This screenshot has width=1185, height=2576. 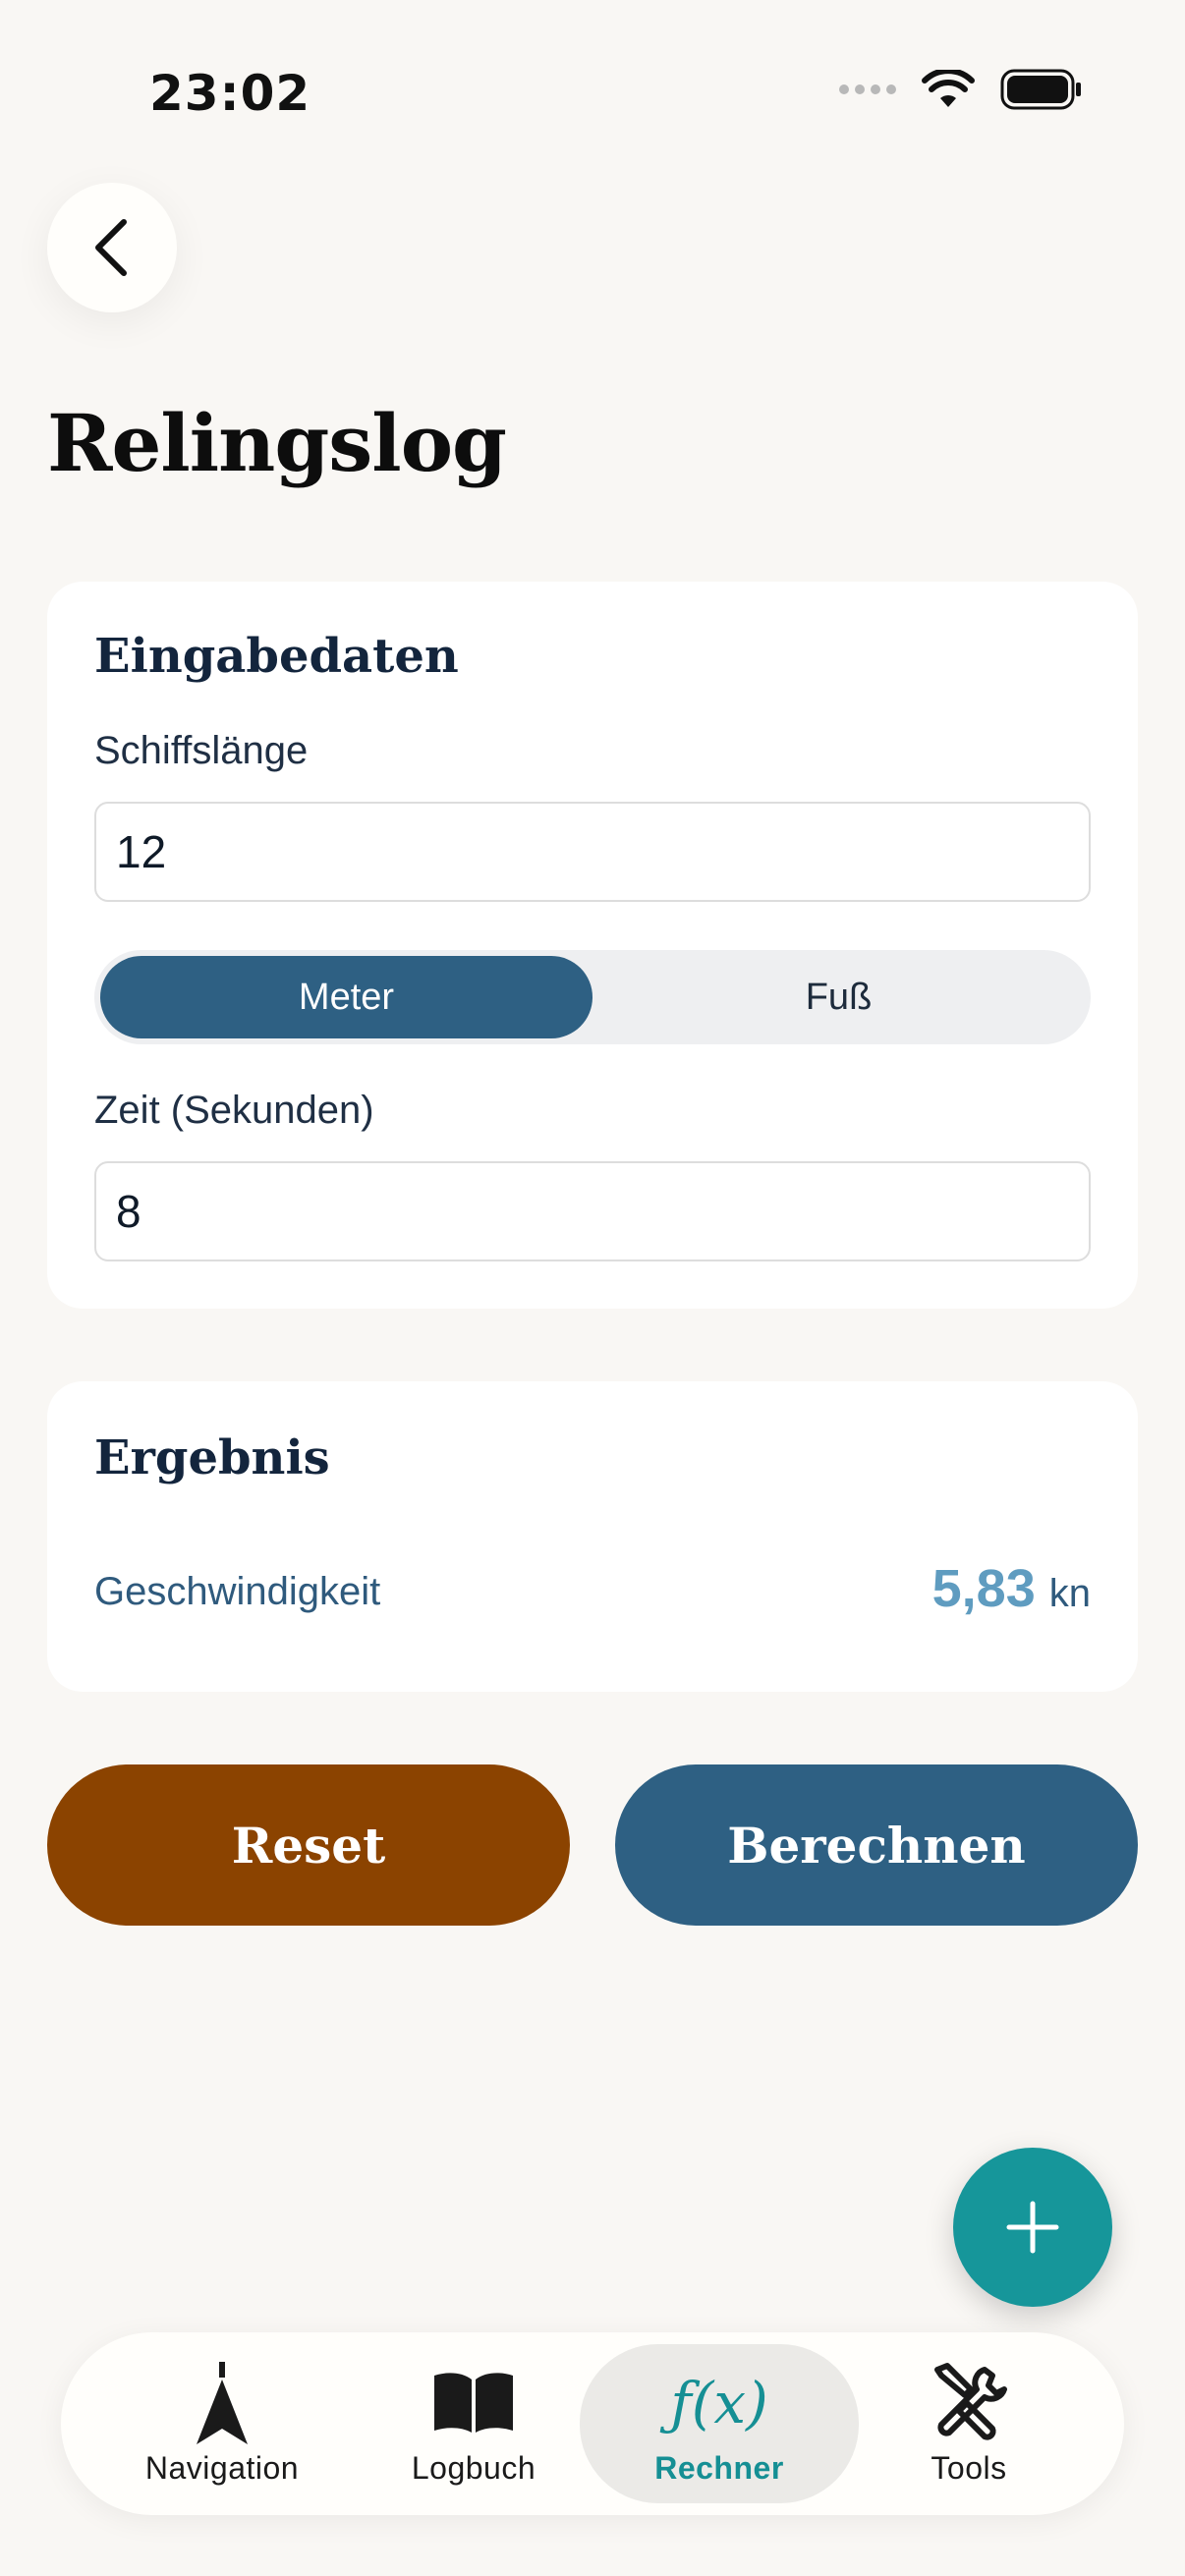 I want to click on navigation-arrow-icon, so click(x=223, y=2402).